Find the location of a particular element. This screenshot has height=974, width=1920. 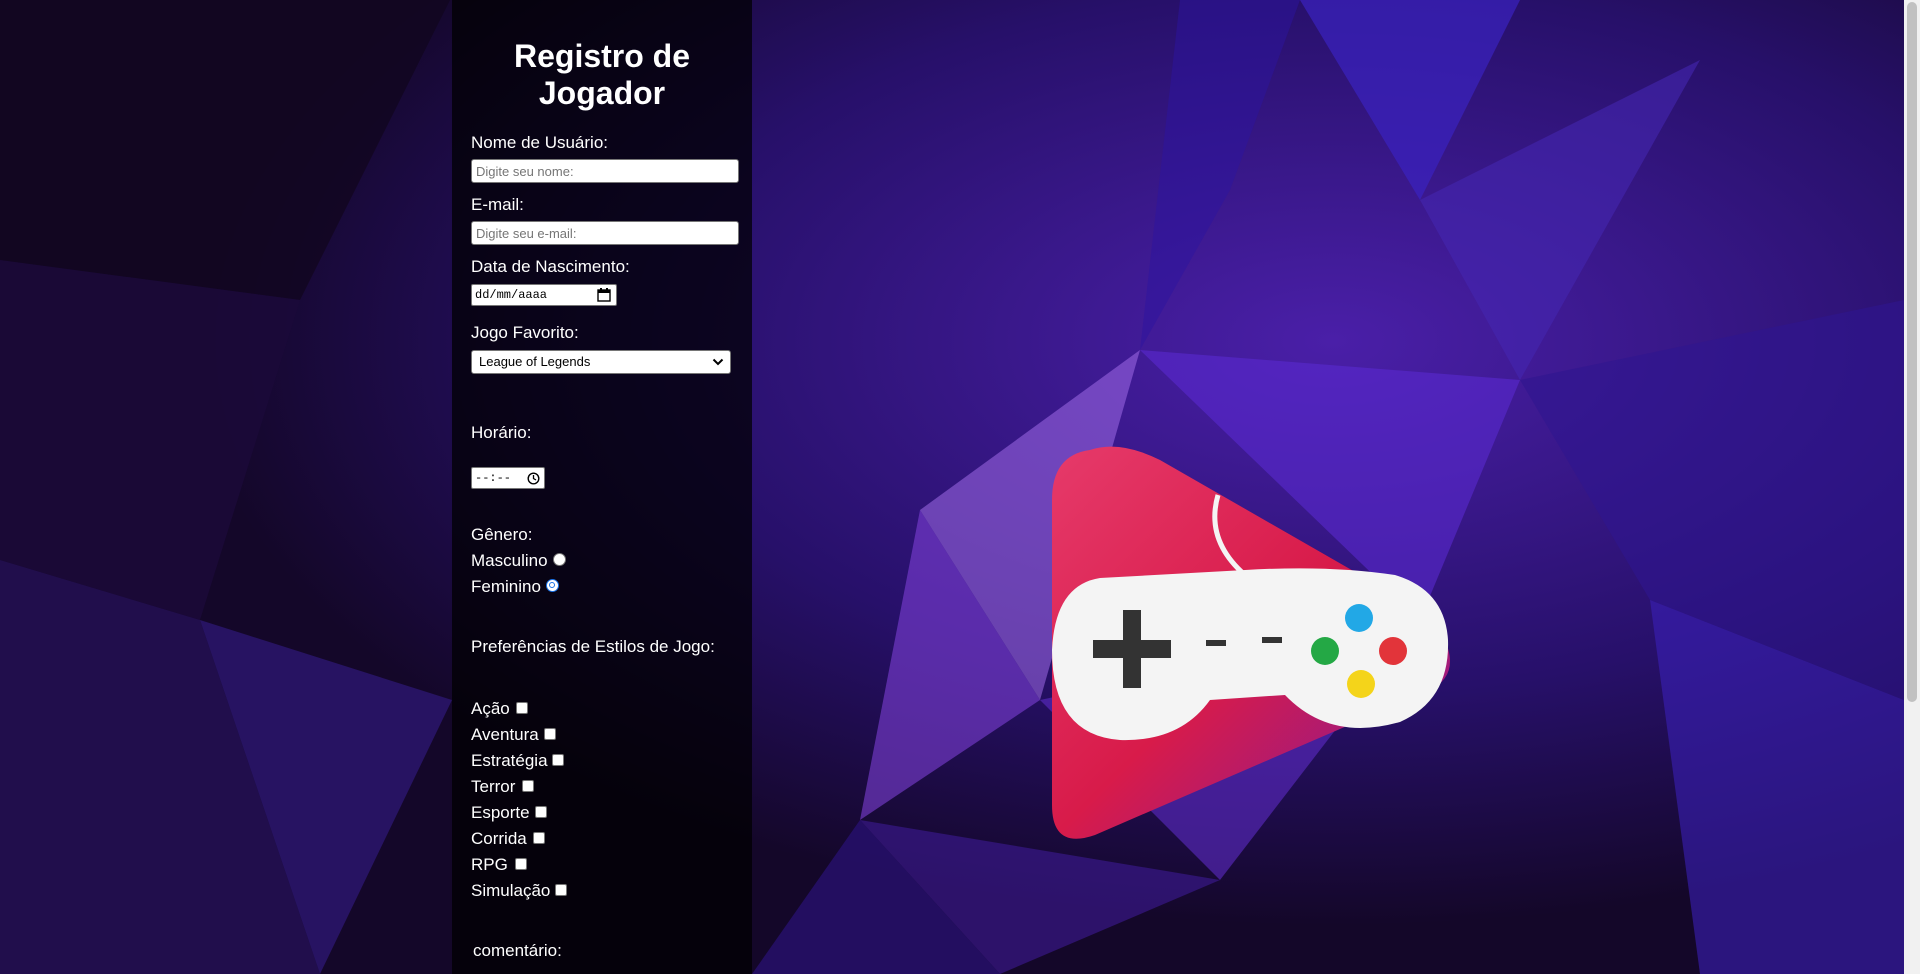

calendar-icon is located at coordinates (604, 295).